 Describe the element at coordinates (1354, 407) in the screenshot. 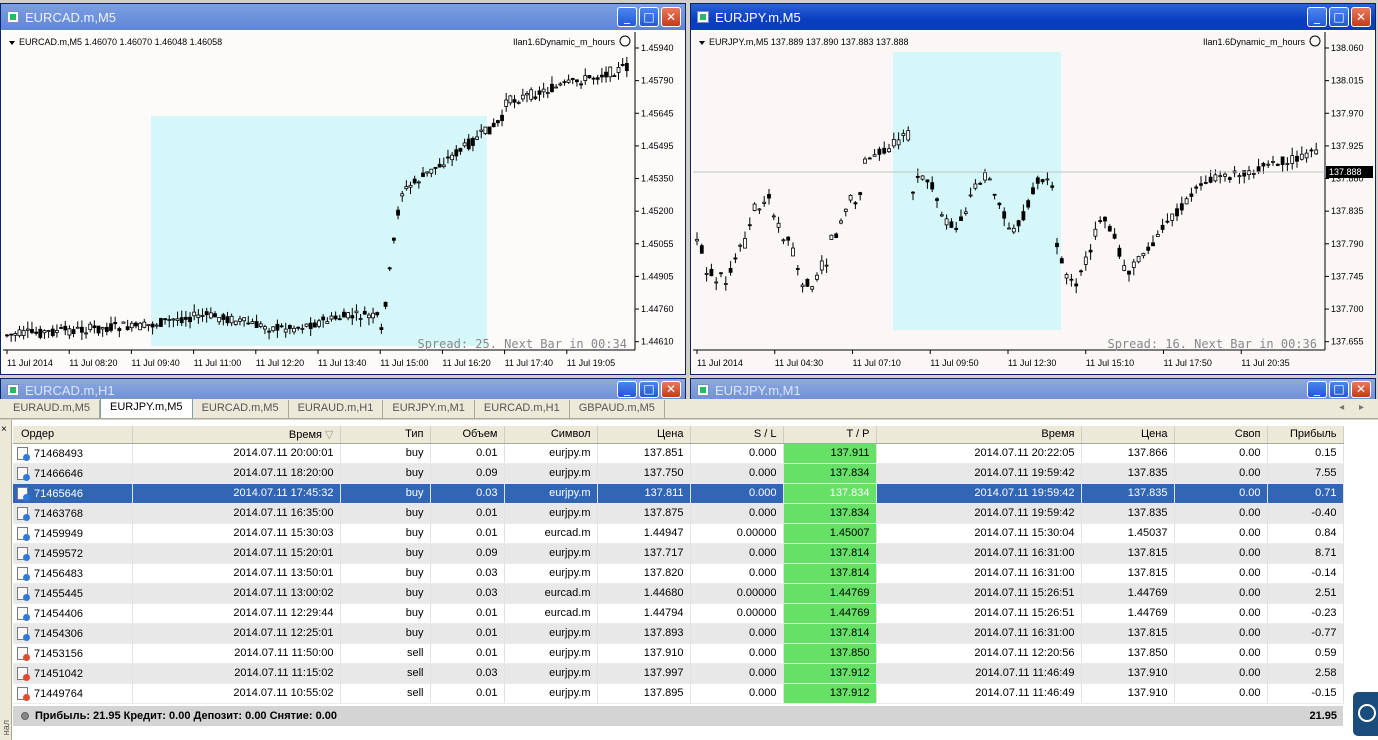

I see `tab-scroll-arrows: ◂ ▸` at that location.